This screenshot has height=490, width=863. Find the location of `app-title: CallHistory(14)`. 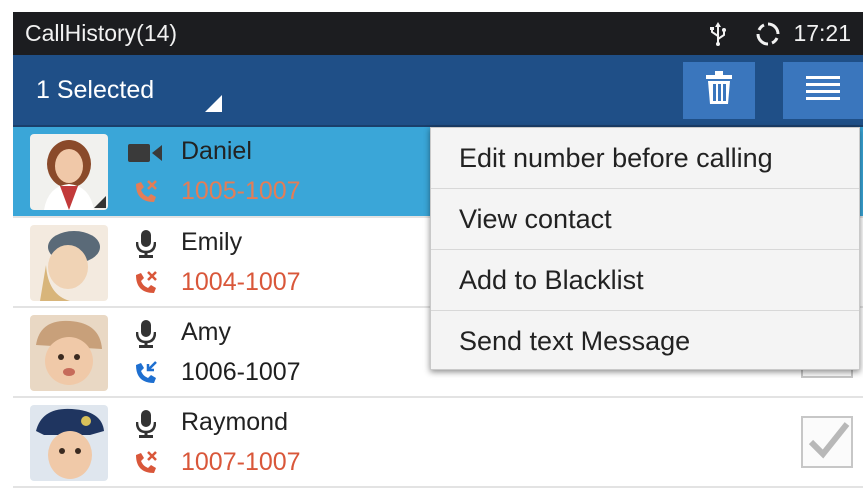

app-title: CallHistory(14) is located at coordinates (101, 33).